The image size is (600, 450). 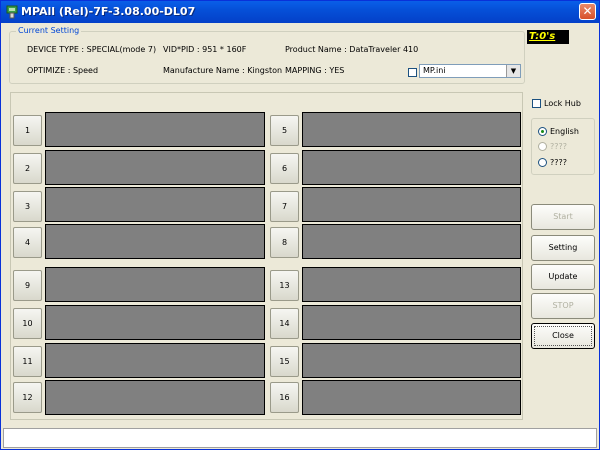 What do you see at coordinates (49, 30) in the screenshot?
I see `current-setting-legend: Current Setting` at bounding box center [49, 30].